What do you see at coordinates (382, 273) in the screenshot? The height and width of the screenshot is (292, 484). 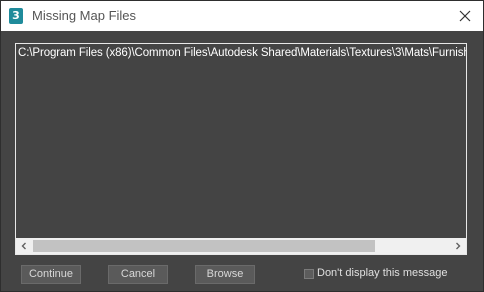 I see `dont-display-label: Don't display this message` at bounding box center [382, 273].